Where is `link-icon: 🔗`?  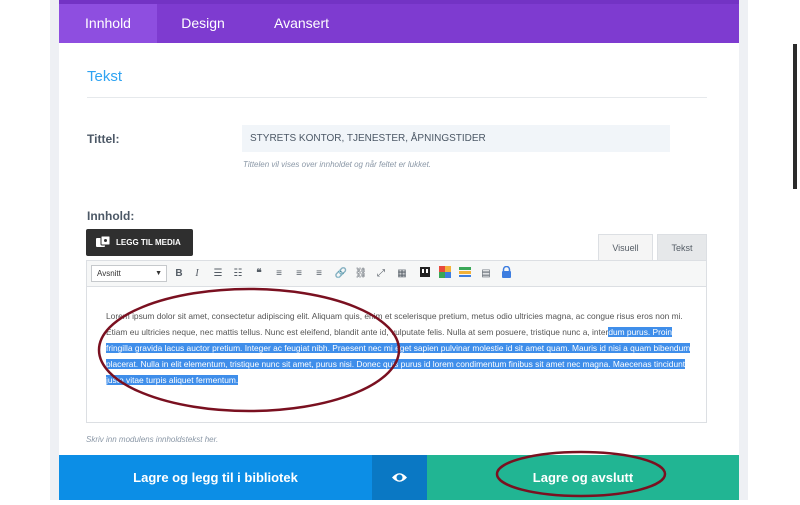
link-icon: 🔗 is located at coordinates (341, 273).